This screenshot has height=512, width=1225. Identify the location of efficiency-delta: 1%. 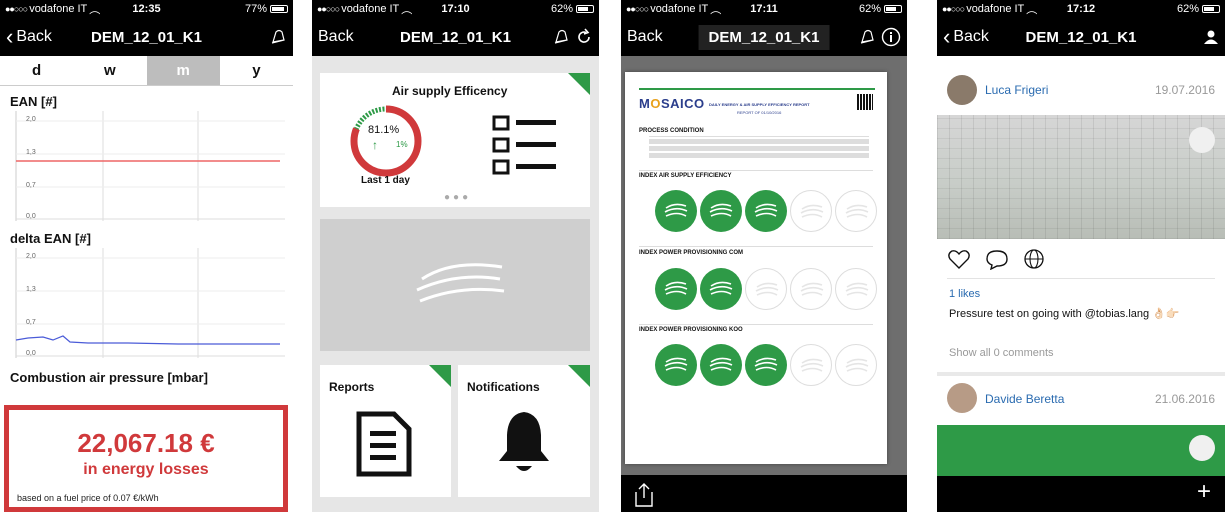
(402, 144).